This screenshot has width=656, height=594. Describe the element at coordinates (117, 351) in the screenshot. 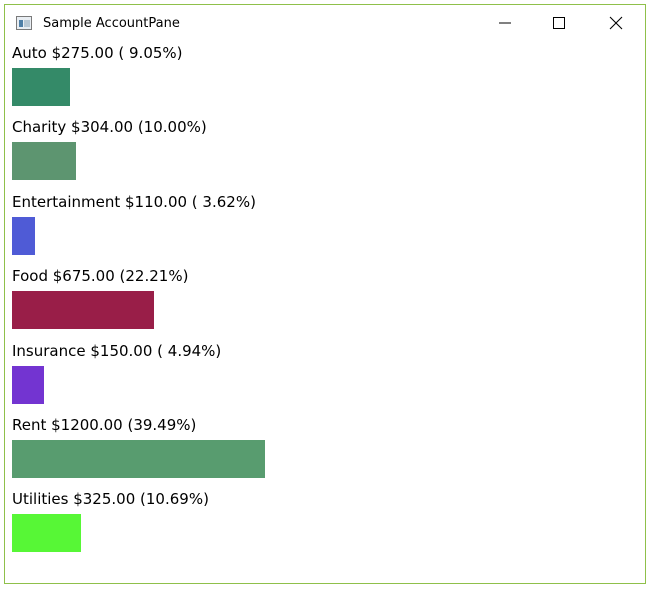

I see `account-label: Insurance $150.00 ( 4.94%)` at that location.